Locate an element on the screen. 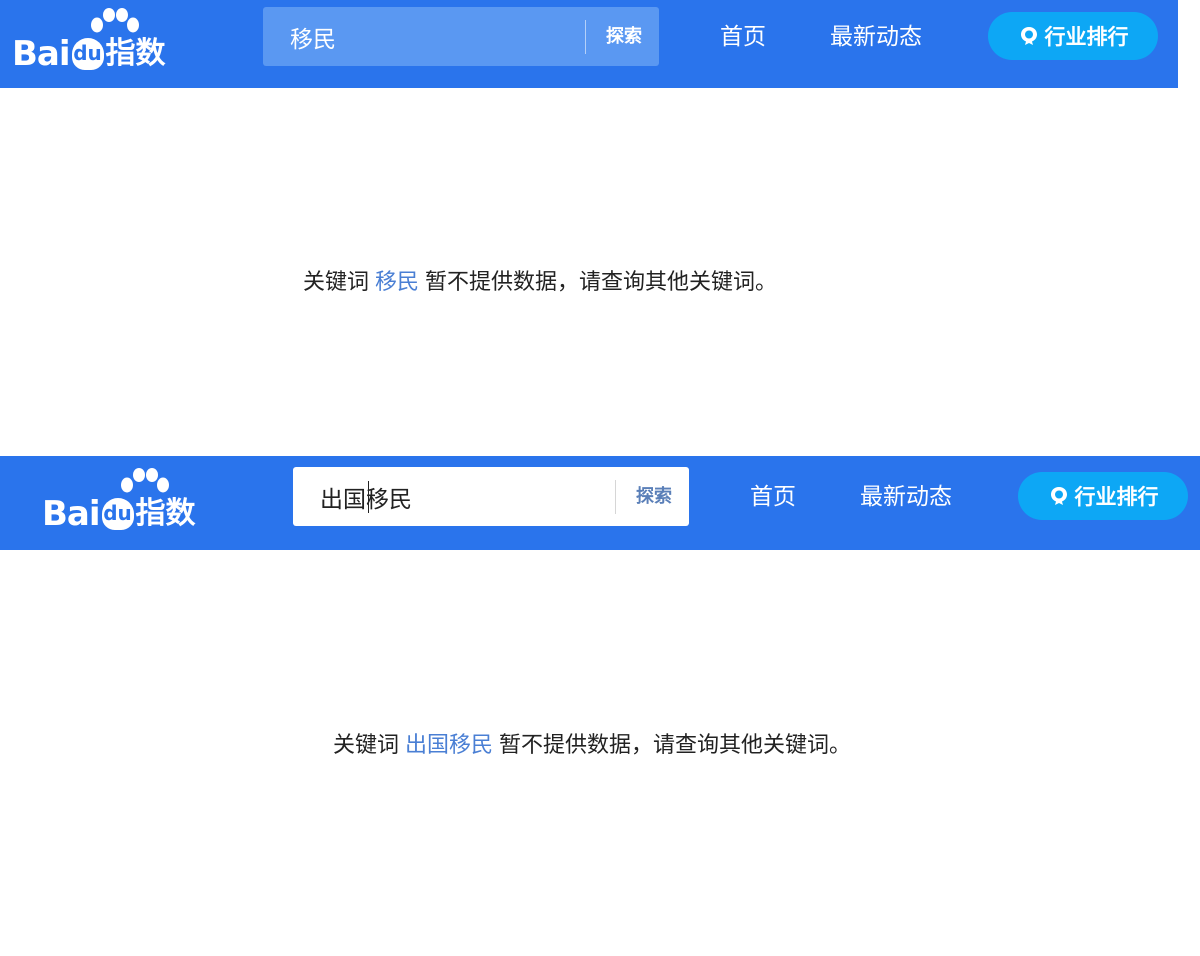  no-data-message: 关键词 出国移民 暂不提供数据，请查询其他关键词。 is located at coordinates (592, 743).